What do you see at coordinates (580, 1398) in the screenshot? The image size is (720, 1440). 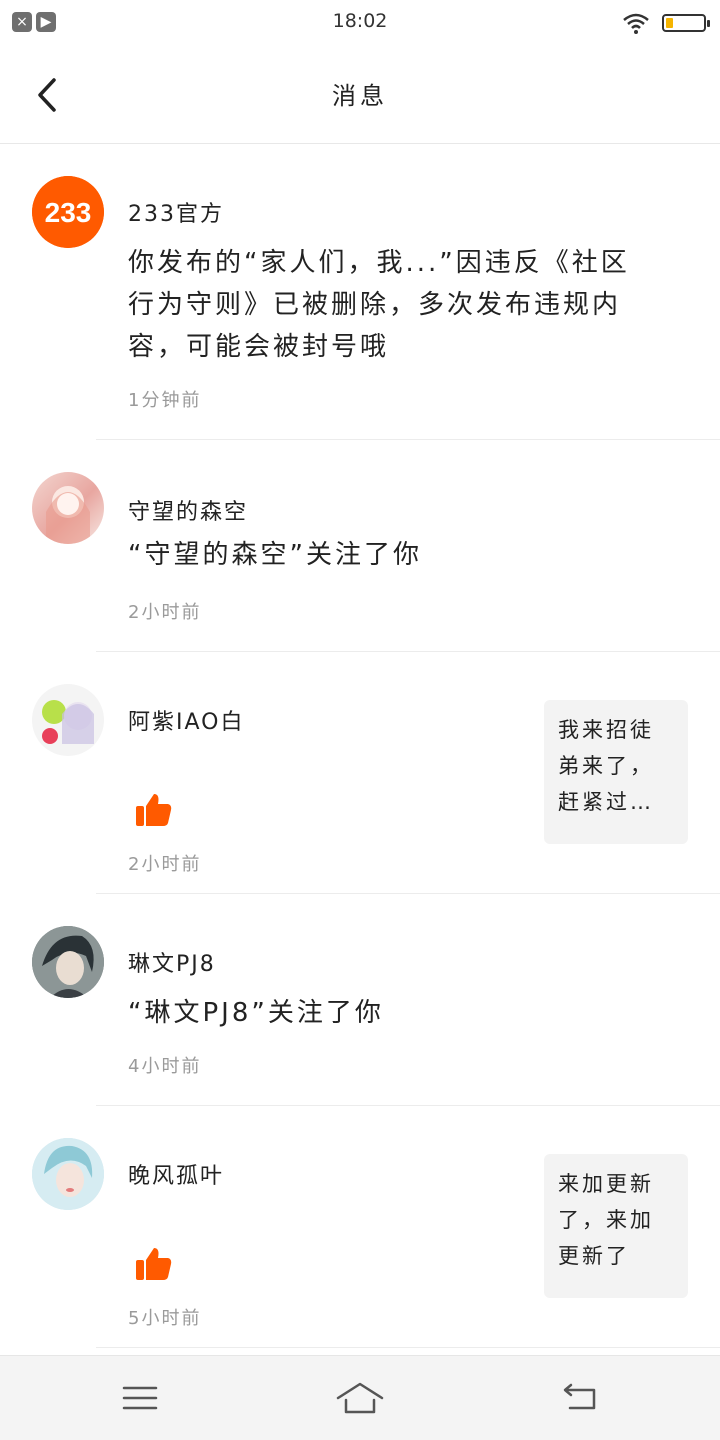 I see `back-icon` at bounding box center [580, 1398].